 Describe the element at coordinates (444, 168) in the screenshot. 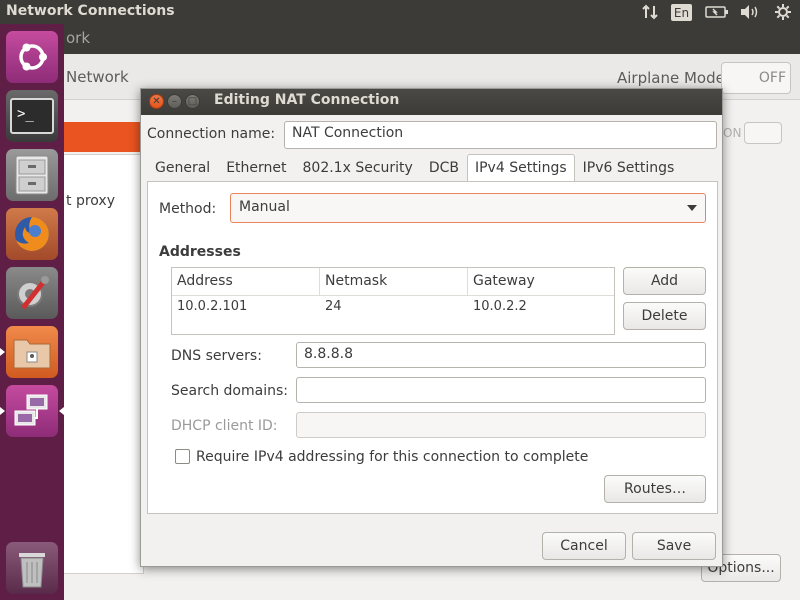

I see `tab-dcb: DCB` at that location.